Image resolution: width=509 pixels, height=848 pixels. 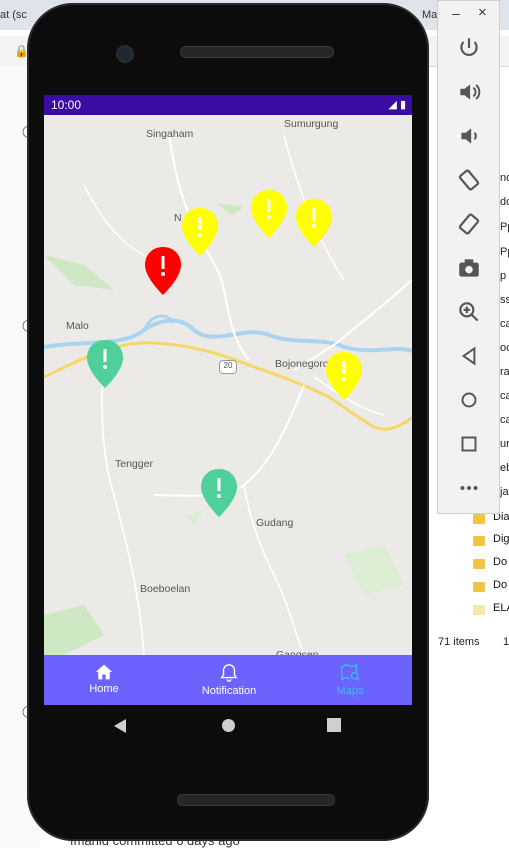 I want to click on rotate-left-icon, so click(x=469, y=180).